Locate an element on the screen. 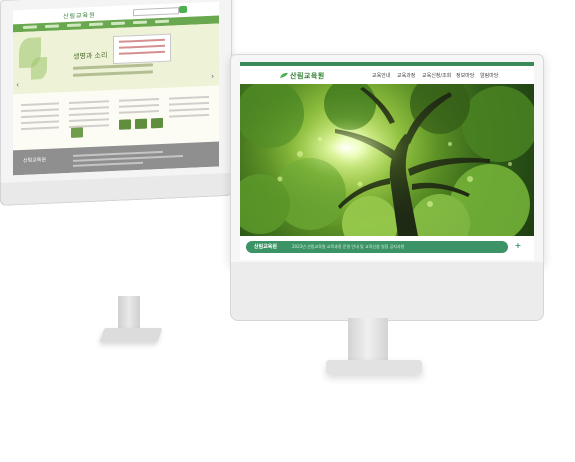  front-menu-item: 알림마당 is located at coordinates (489, 75).